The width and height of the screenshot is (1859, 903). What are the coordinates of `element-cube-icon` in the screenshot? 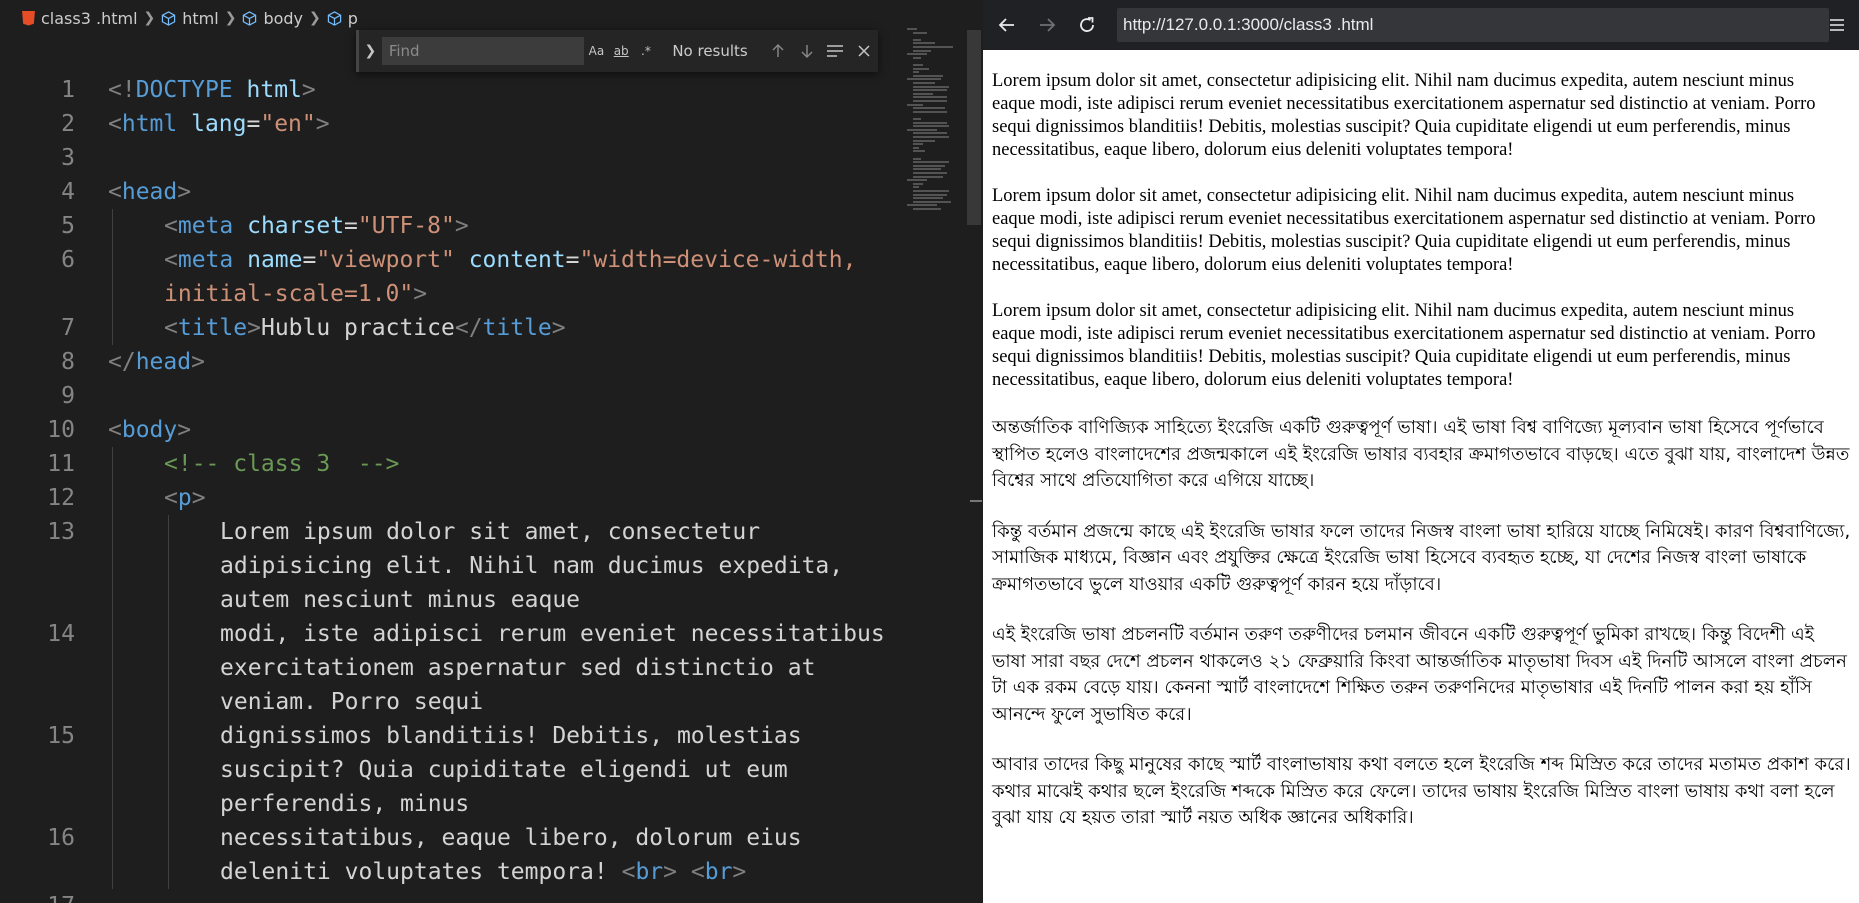 It's located at (250, 18).